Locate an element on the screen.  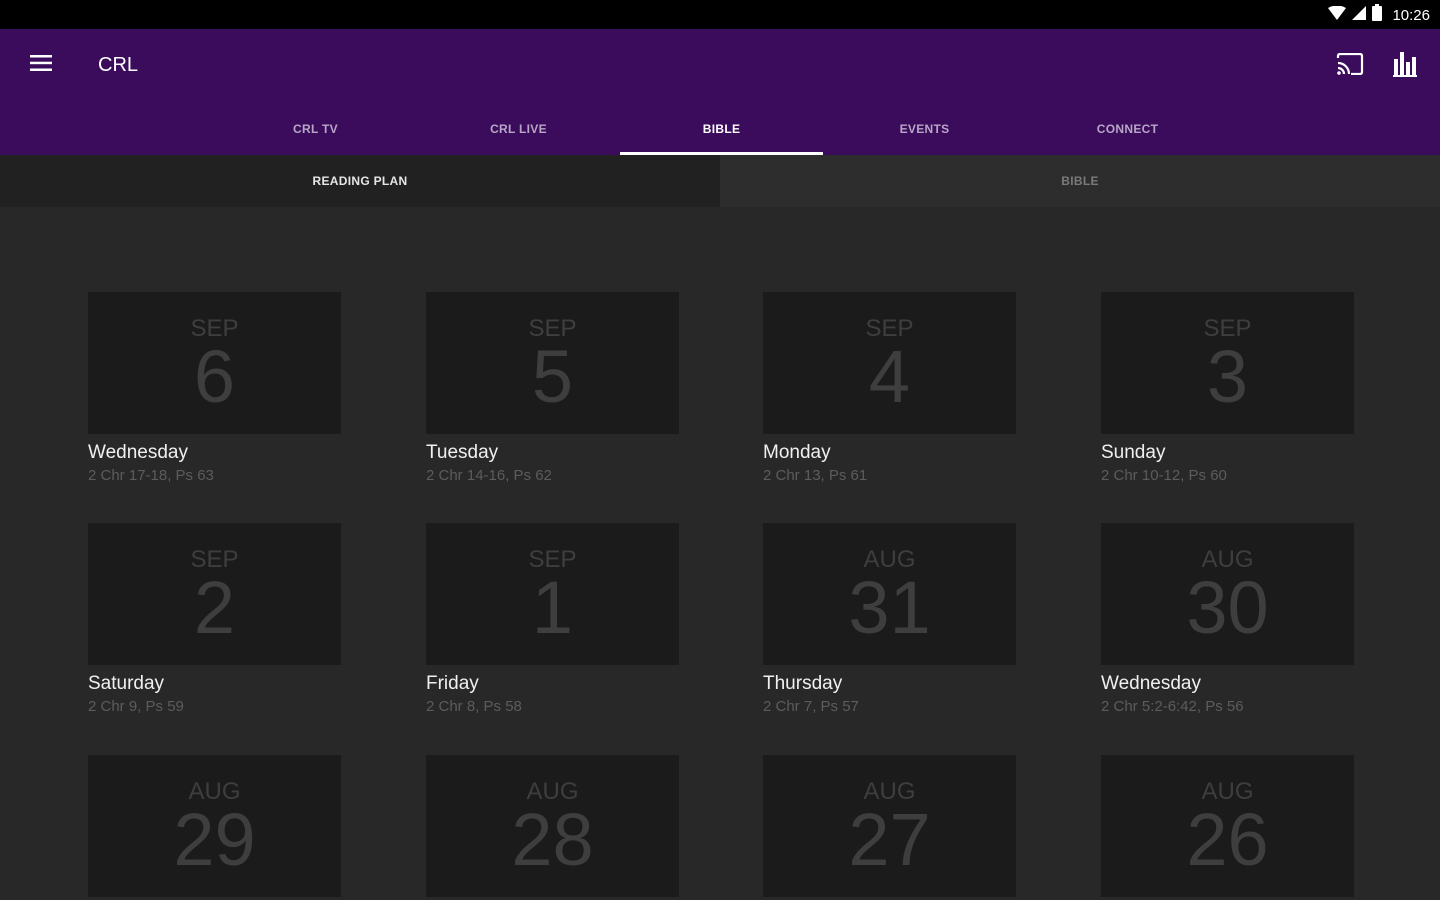
reading-passage: 2 Chr 7, Ps 57 is located at coordinates (811, 706).